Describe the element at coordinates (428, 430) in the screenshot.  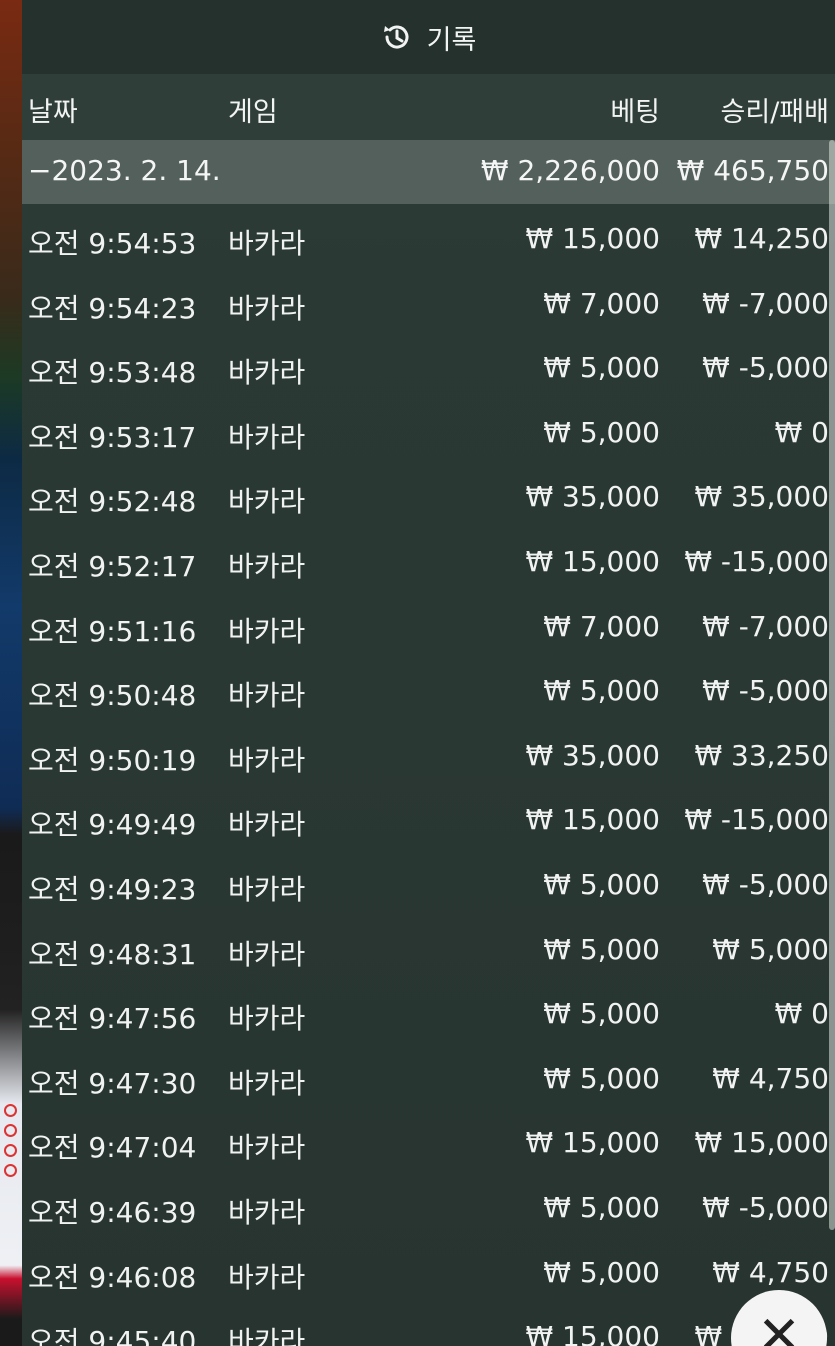
I see `table-row: 오전 9:53:17 바카라 ₩ 5,000 ₩ 0` at that location.